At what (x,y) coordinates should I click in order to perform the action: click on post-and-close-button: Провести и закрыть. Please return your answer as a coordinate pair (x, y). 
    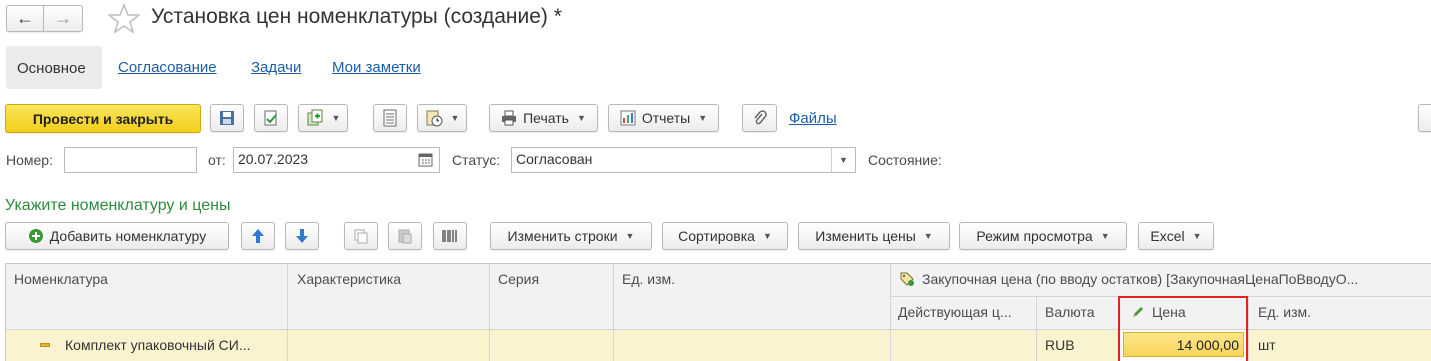
    Looking at the image, I should click on (103, 118).